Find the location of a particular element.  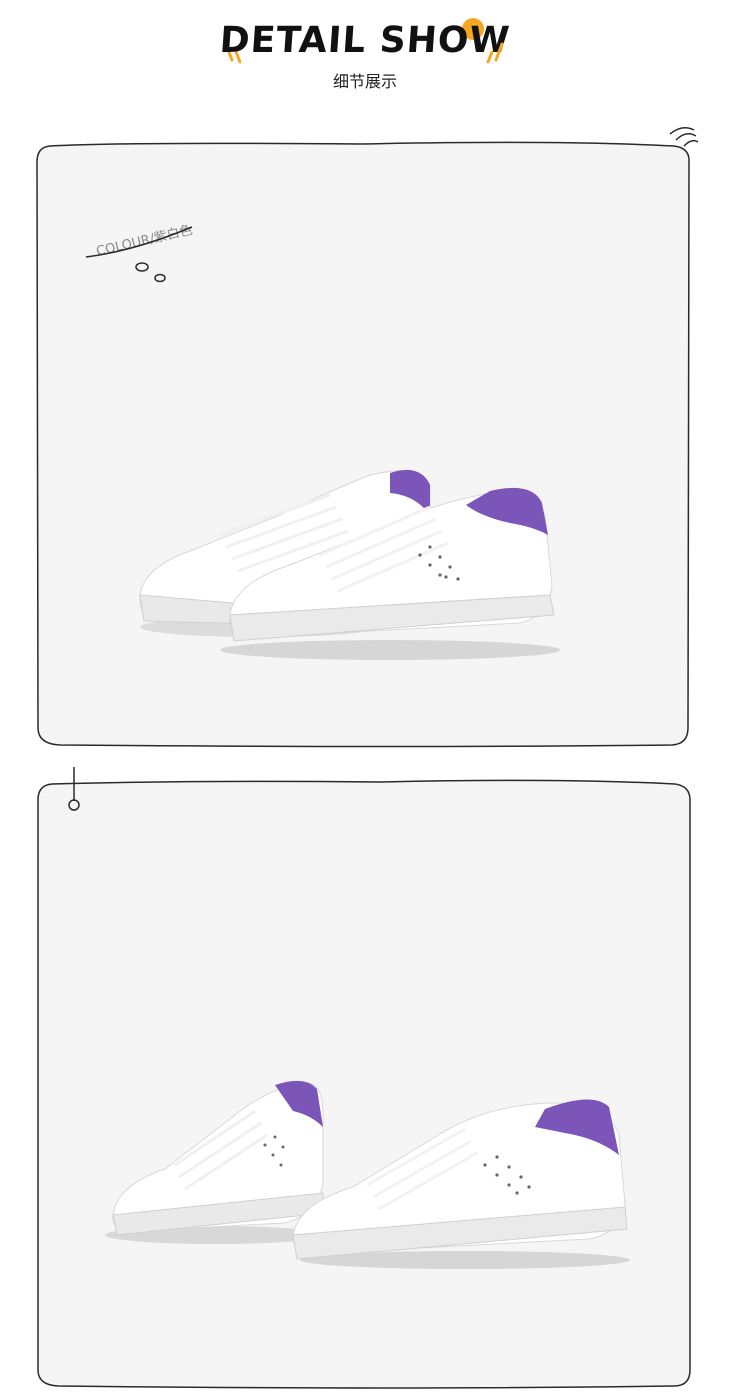

pin-icon is located at coordinates (74, 789).